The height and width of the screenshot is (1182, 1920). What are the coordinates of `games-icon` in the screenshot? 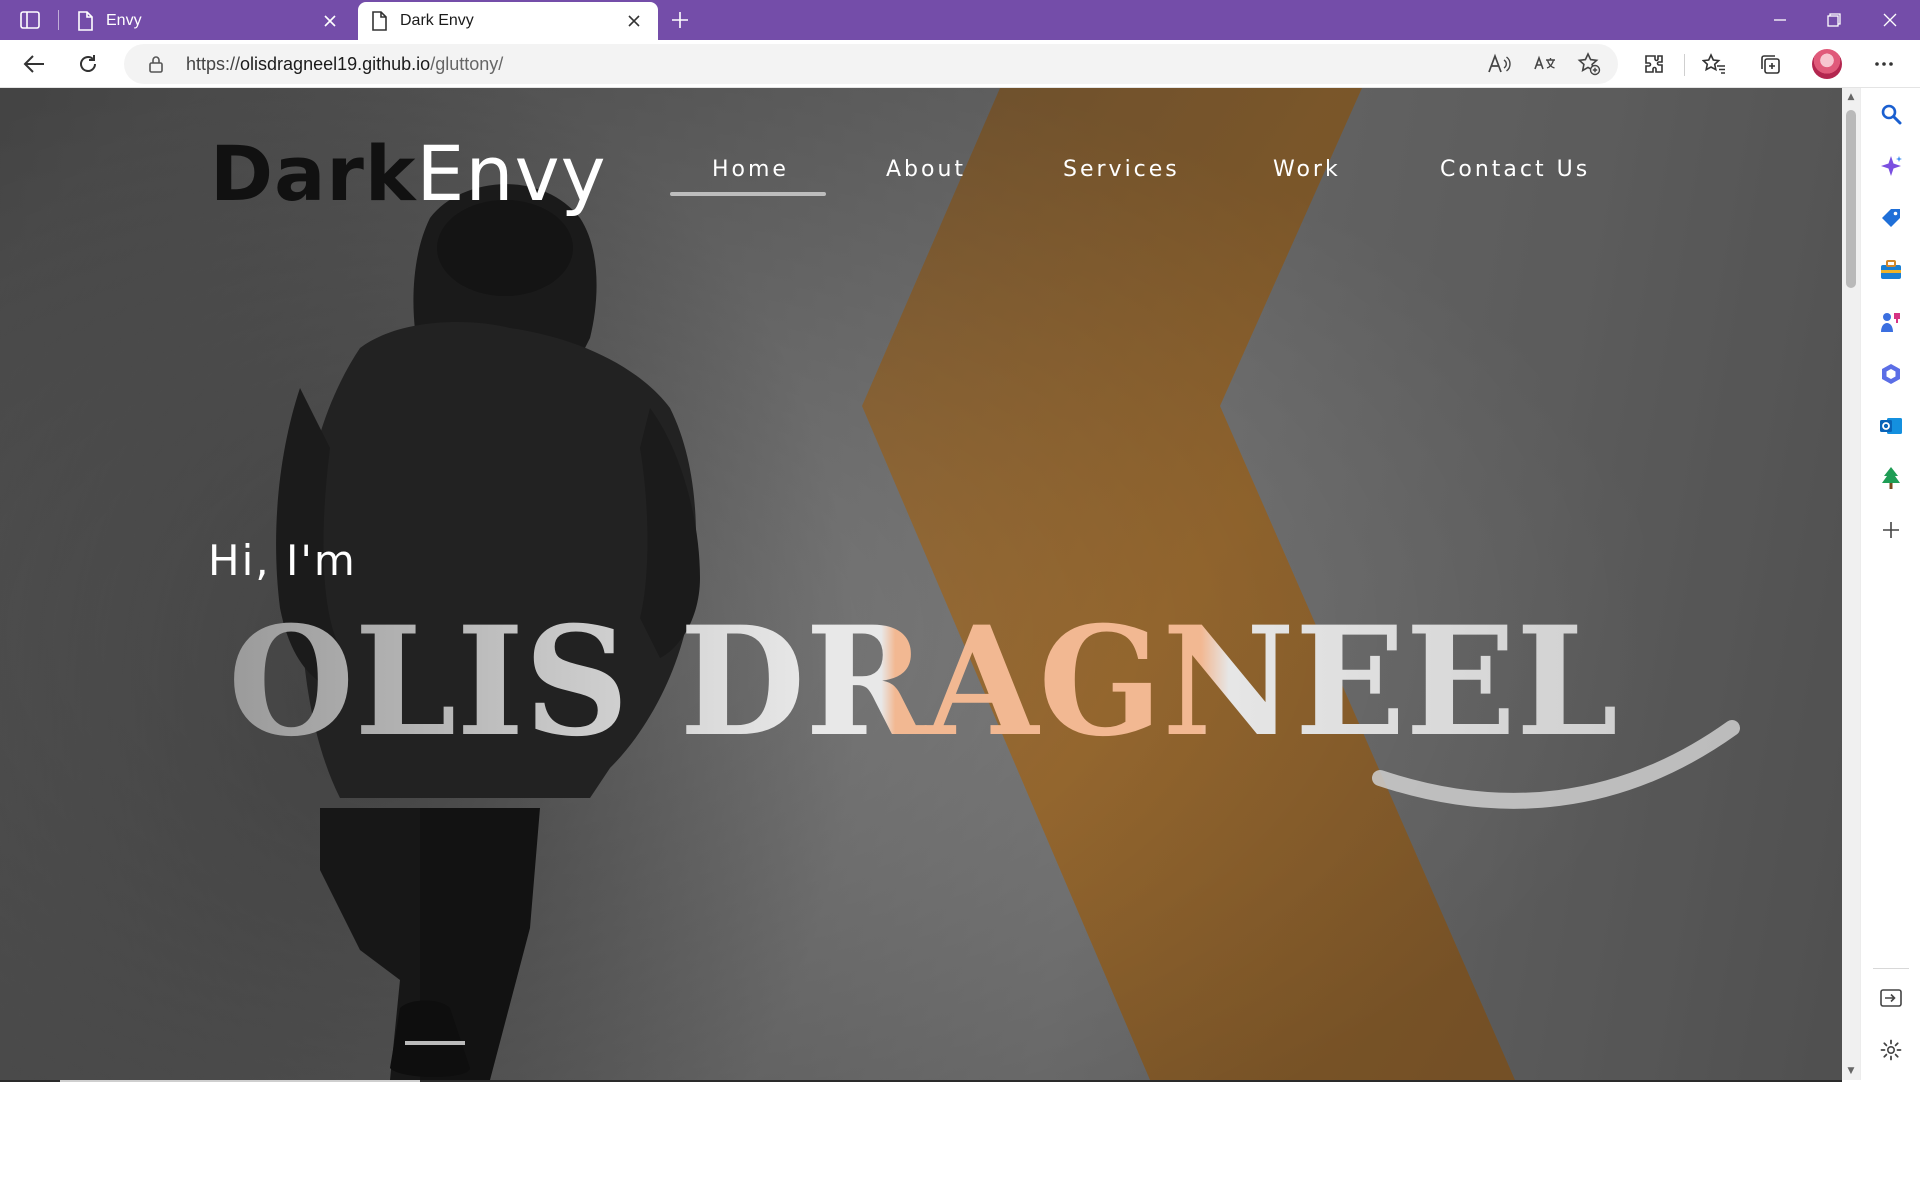 It's located at (1891, 322).